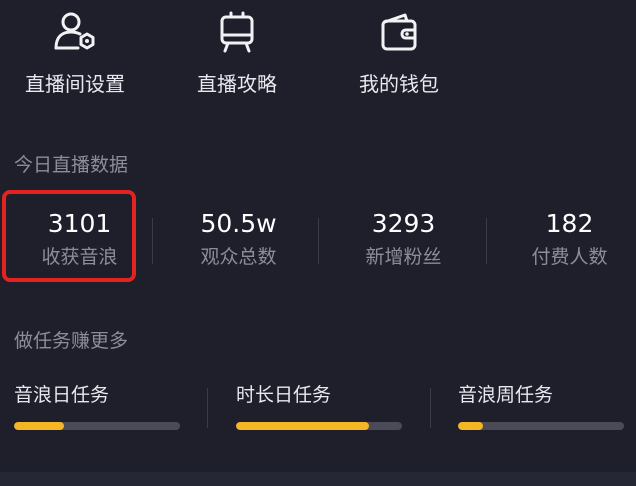 Image resolution: width=636 pixels, height=486 pixels. Describe the element at coordinates (403, 241) in the screenshot. I see `stat-new-fans: 3293 新增粉丝` at that location.